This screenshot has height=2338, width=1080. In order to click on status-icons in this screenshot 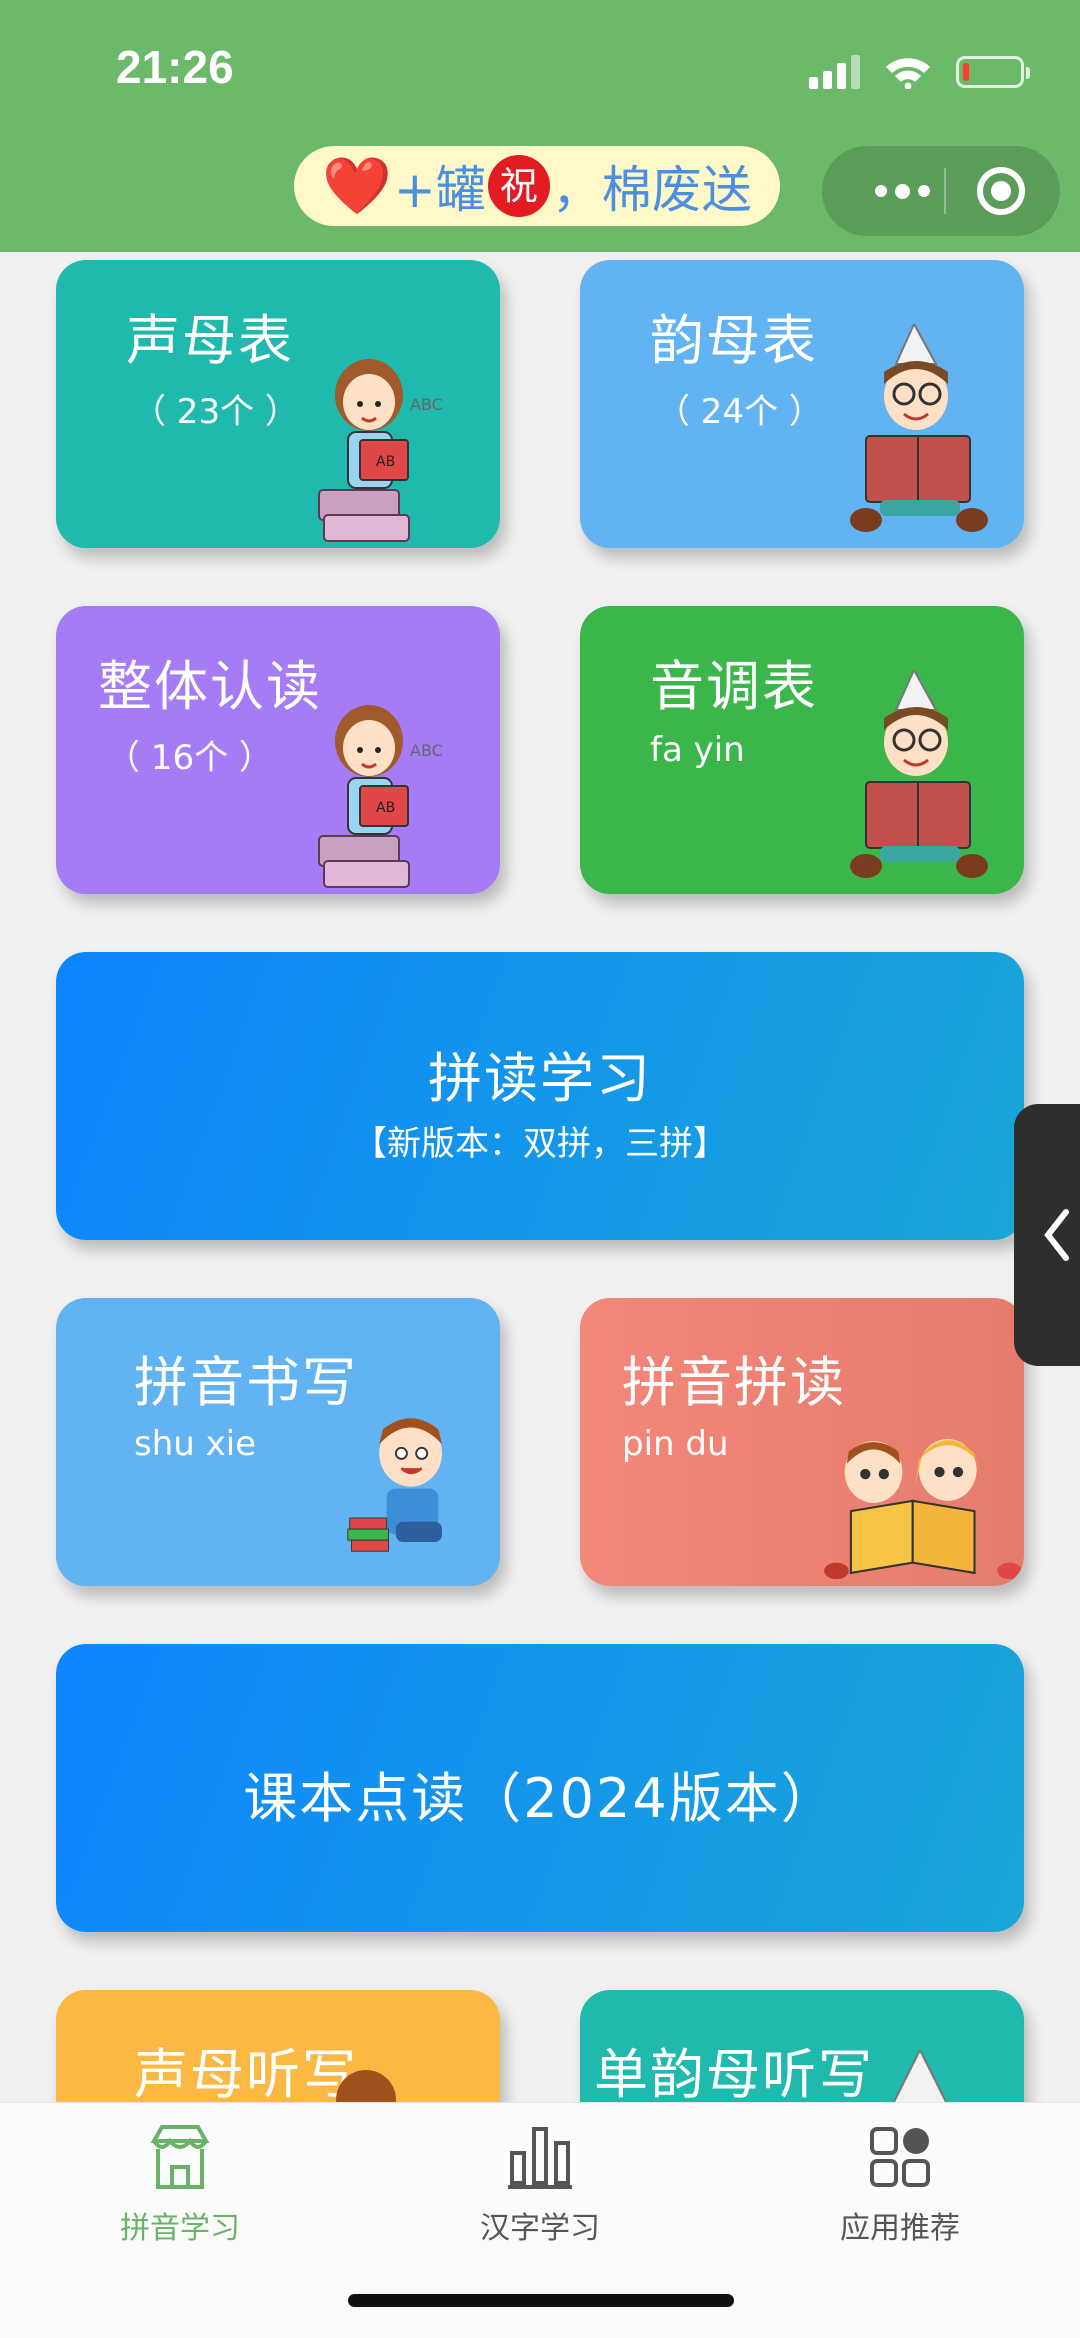, I will do `click(919, 72)`.